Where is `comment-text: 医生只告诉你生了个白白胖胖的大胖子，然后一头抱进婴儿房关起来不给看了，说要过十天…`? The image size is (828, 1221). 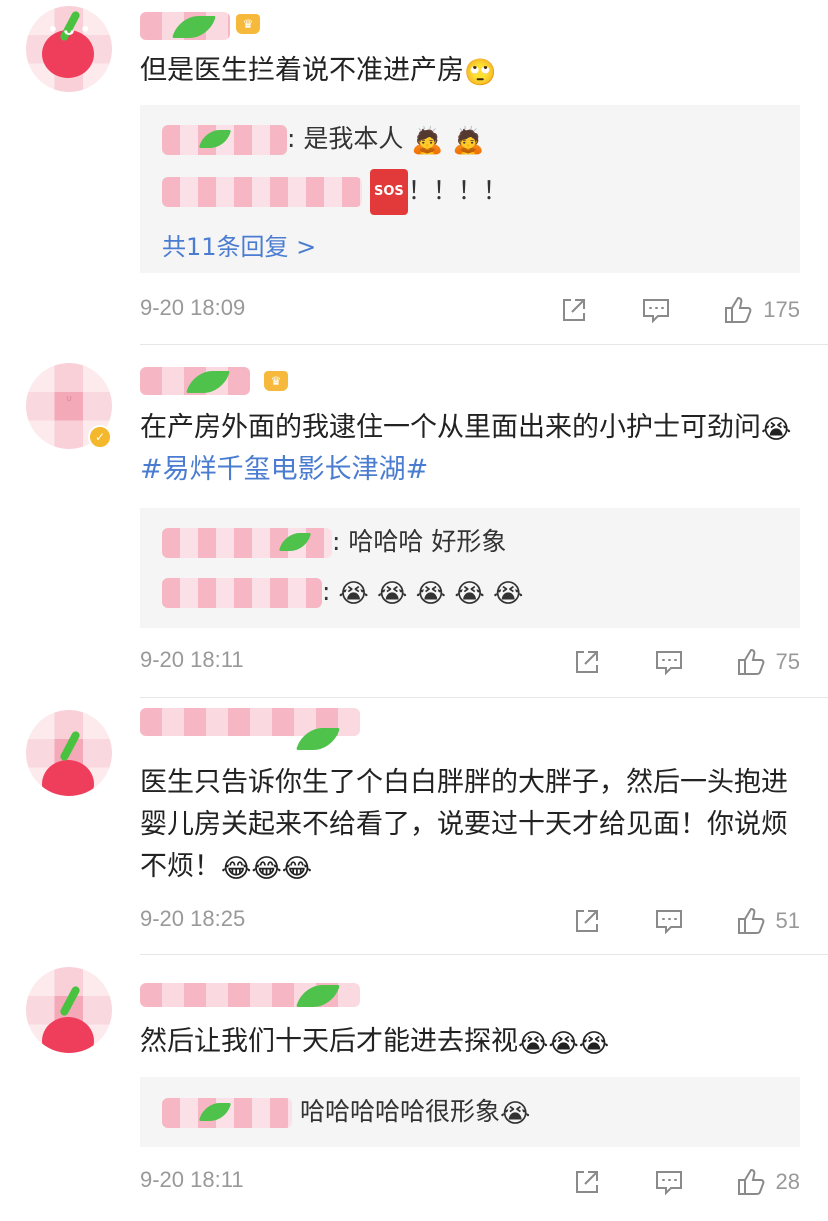
comment-text: 医生只告诉你生了个白白胖胖的大胖子，然后一头抱进婴儿房关起来不给看了，说要过十天… is located at coordinates (464, 825).